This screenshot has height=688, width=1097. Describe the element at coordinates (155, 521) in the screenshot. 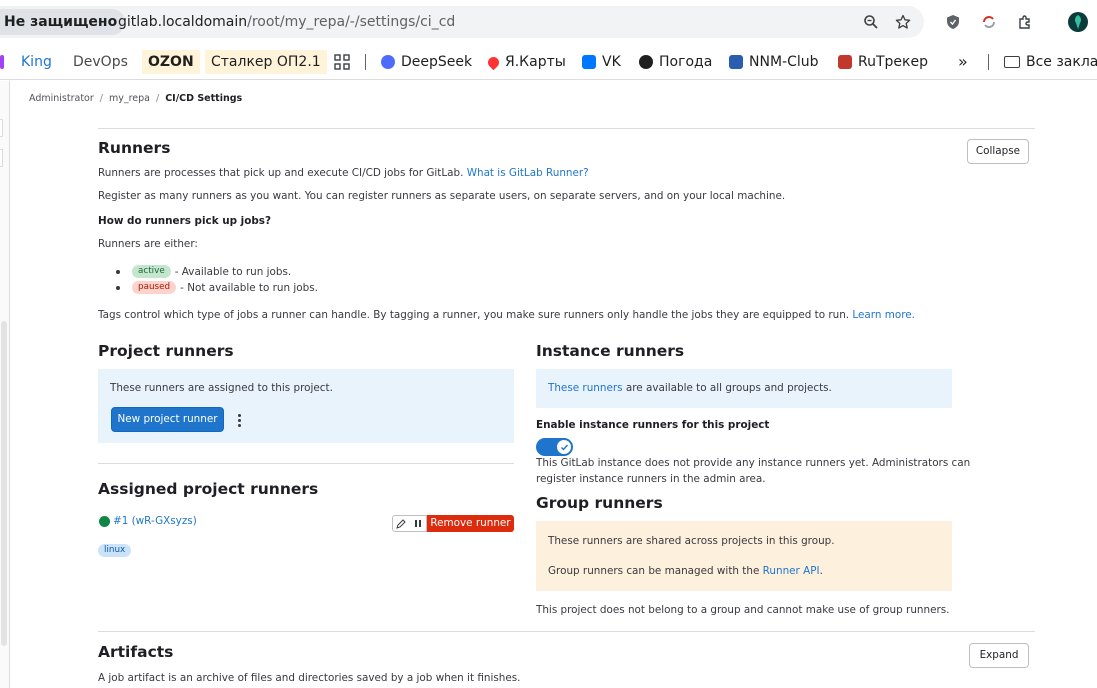

I see `runner-link: #1 (wR-GXsyzs)` at that location.